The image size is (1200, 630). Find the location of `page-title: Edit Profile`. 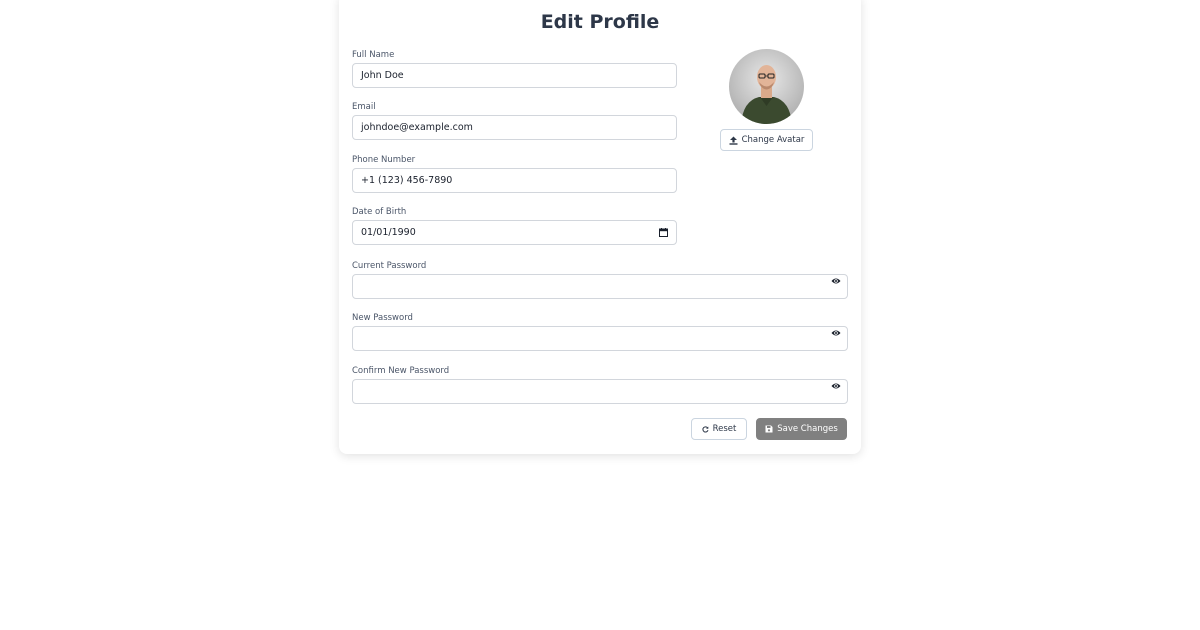

page-title: Edit Profile is located at coordinates (600, 22).